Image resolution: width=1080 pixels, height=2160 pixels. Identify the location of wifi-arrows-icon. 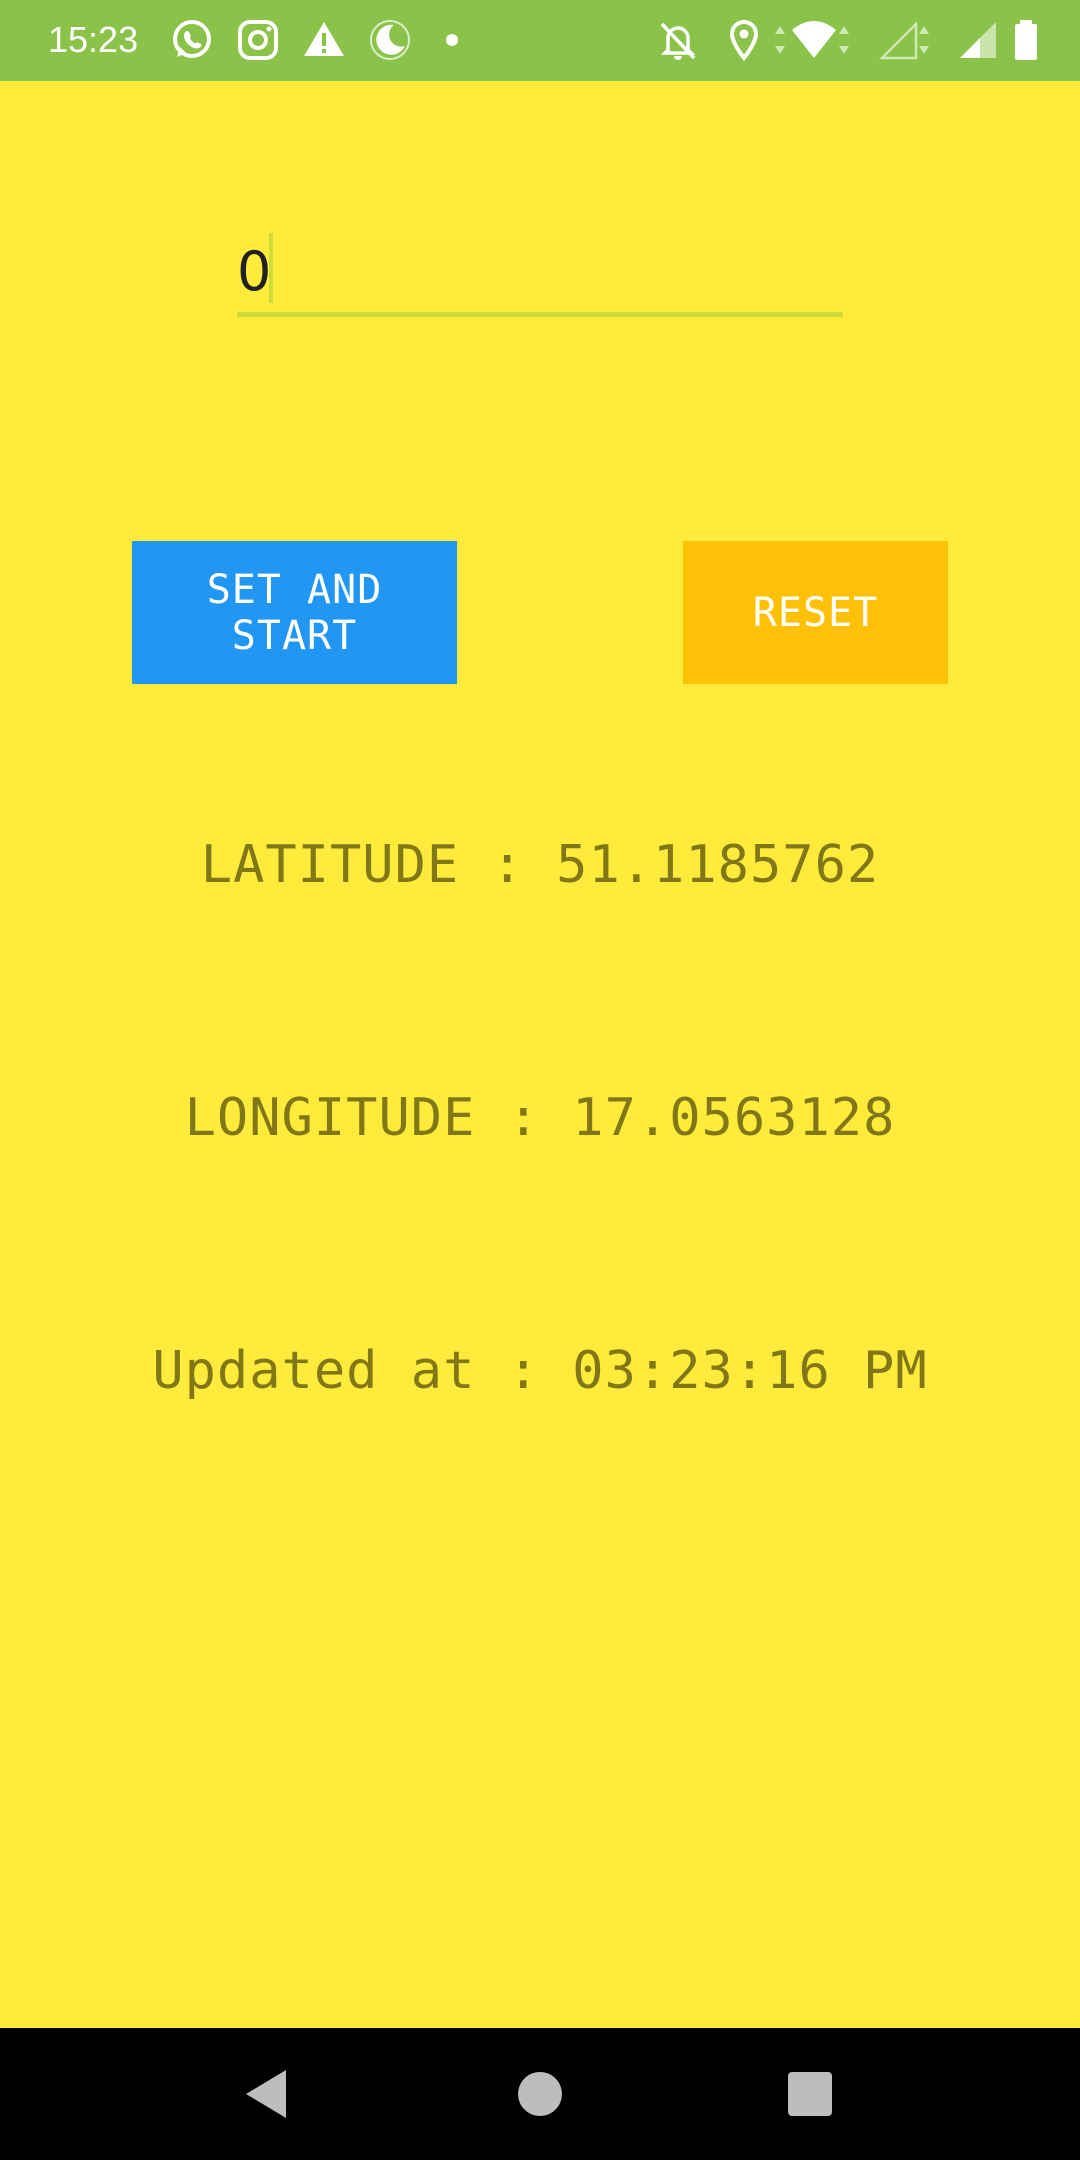
(858, 40).